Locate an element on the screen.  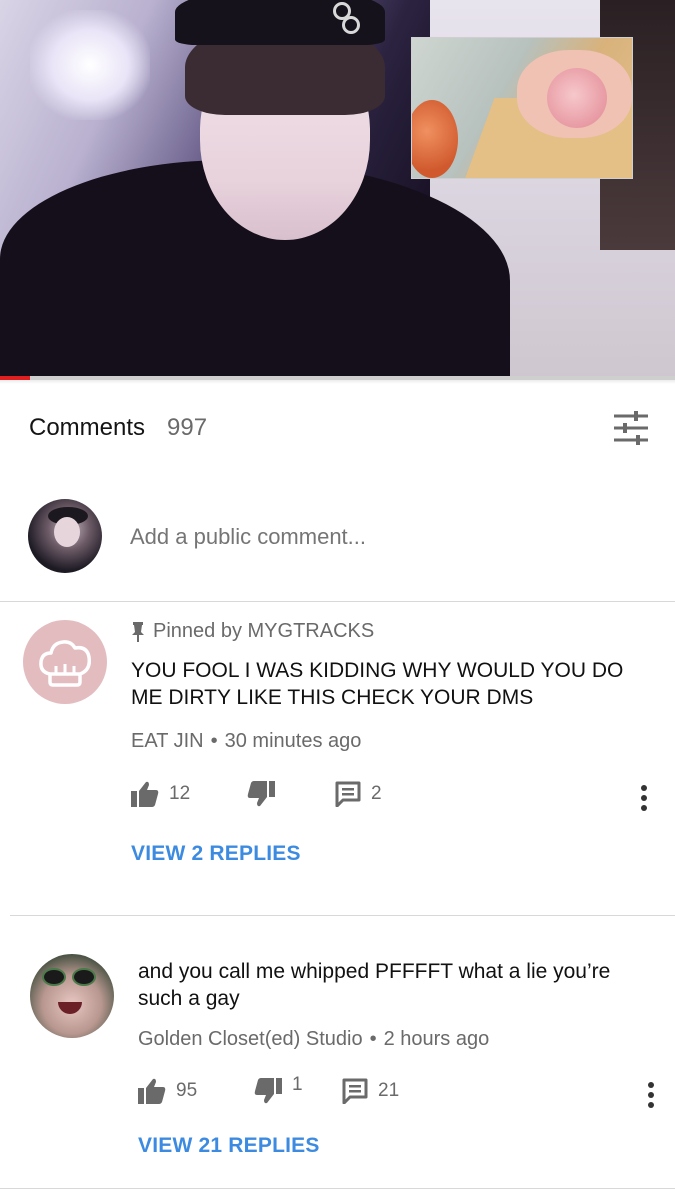
user-avatar is located at coordinates (65, 536).